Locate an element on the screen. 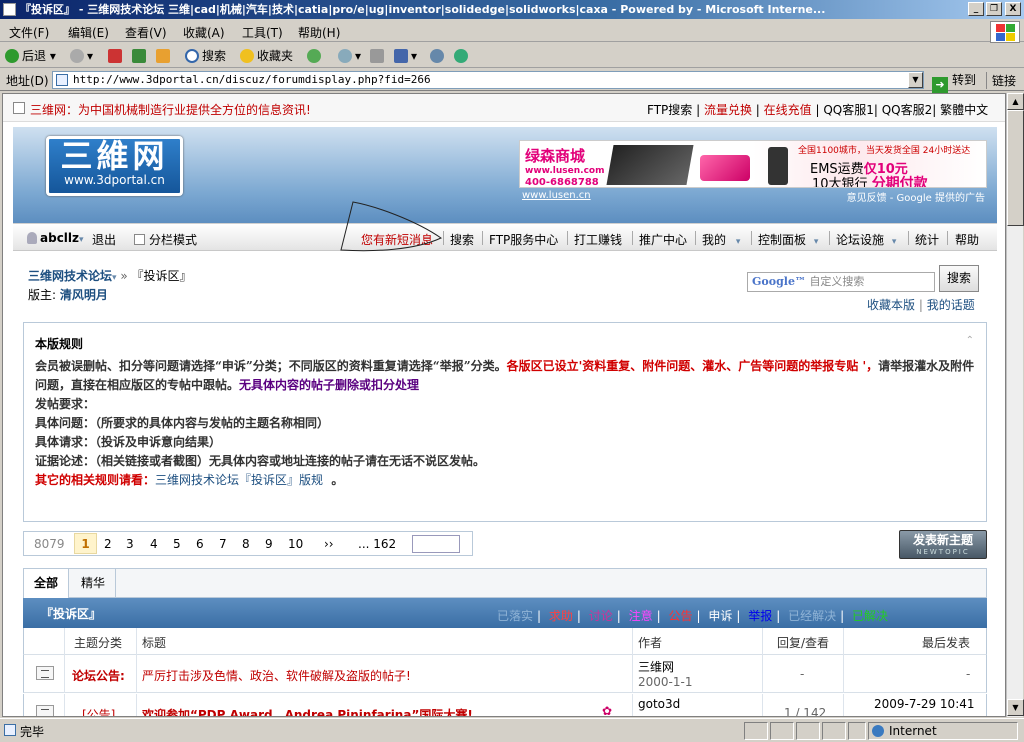 This screenshot has height=742, width=1024. logout-link: 退出 is located at coordinates (104, 239).